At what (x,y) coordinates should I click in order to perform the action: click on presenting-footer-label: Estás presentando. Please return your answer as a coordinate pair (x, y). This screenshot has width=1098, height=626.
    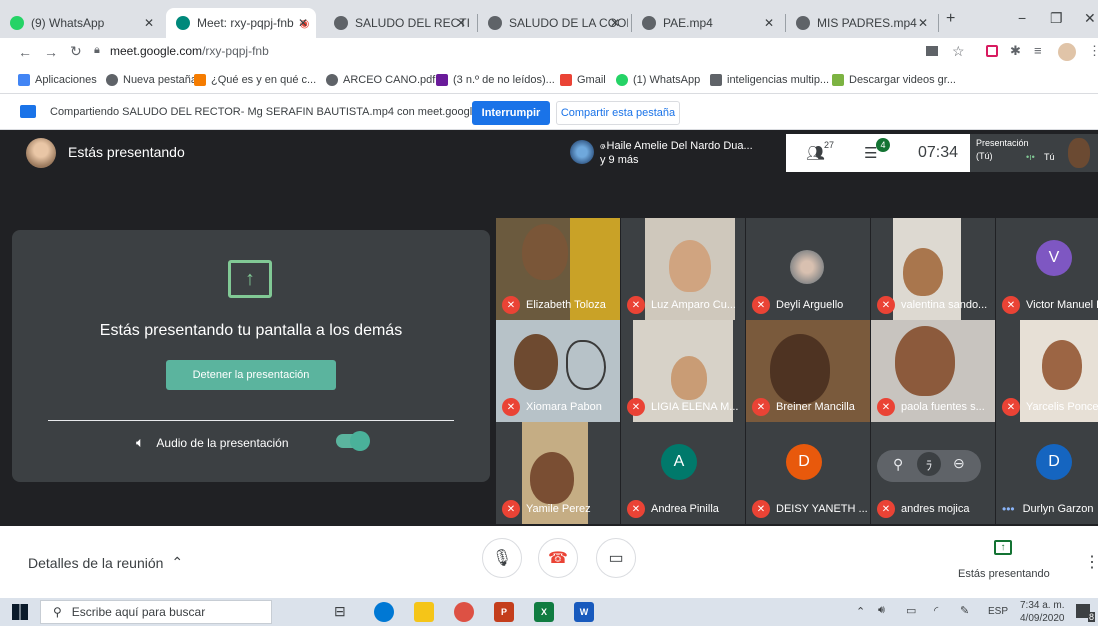
    Looking at the image, I should click on (1004, 574).